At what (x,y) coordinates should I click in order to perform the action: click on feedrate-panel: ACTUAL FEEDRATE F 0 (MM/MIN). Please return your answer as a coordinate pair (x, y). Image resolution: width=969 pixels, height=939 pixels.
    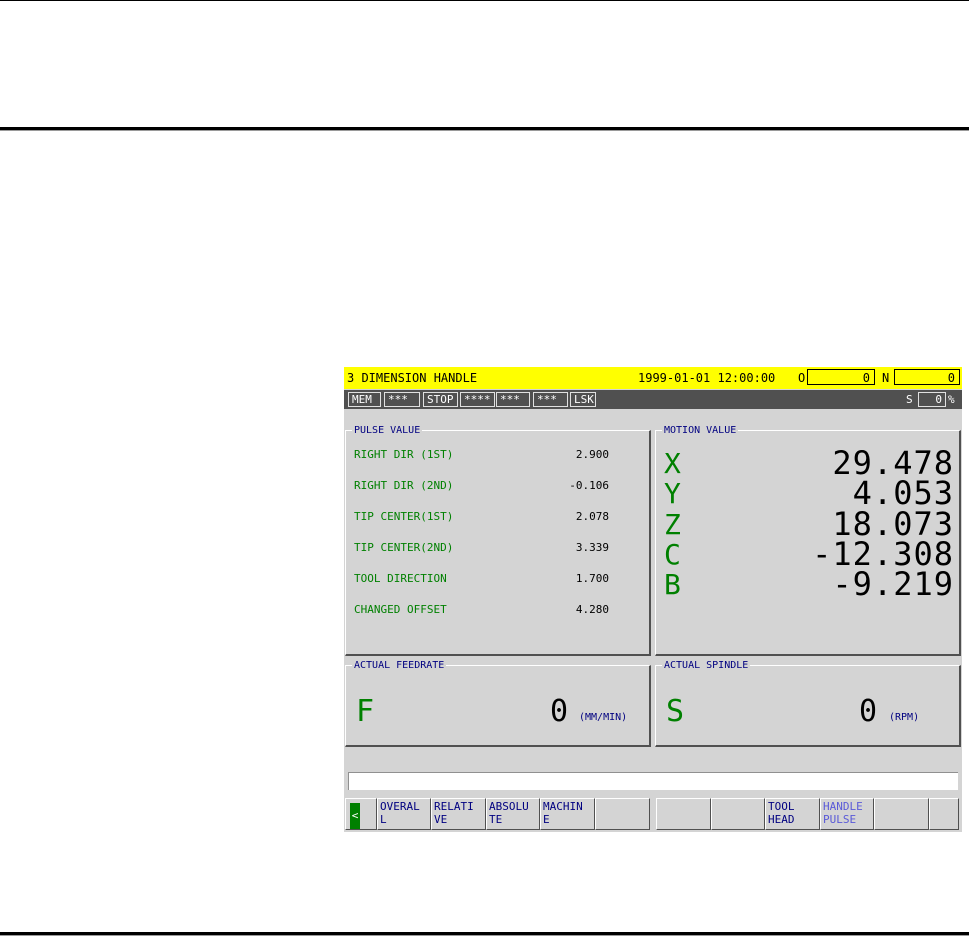
    Looking at the image, I should click on (498, 703).